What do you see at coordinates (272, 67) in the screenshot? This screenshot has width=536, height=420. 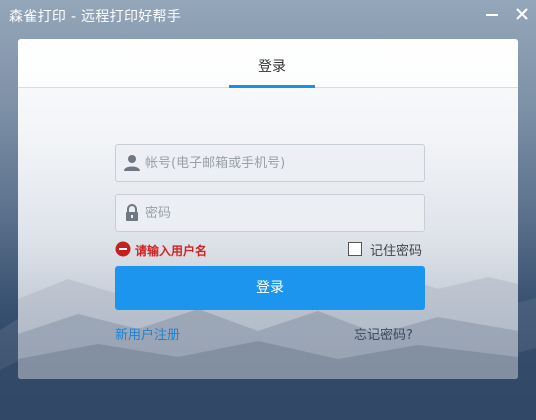 I see `tab-login-label: 登录` at bounding box center [272, 67].